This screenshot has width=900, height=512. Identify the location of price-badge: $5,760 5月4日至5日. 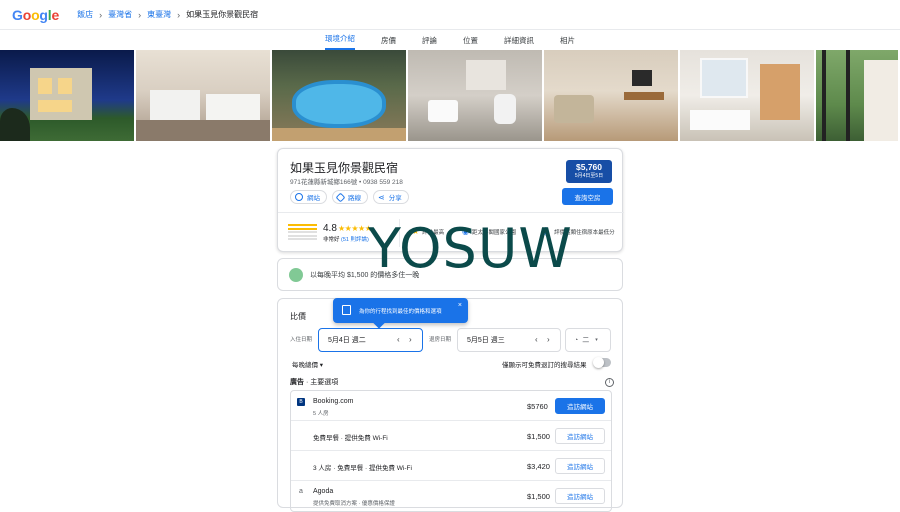
(589, 171).